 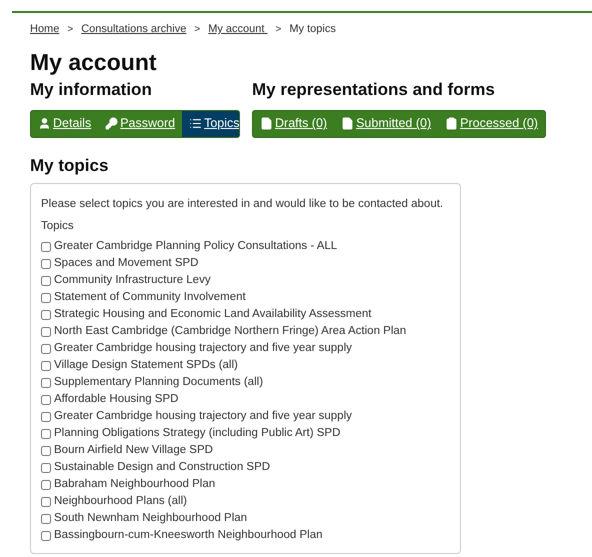 I want to click on topic-label: Neighbourhood Plans (all), so click(x=120, y=502).